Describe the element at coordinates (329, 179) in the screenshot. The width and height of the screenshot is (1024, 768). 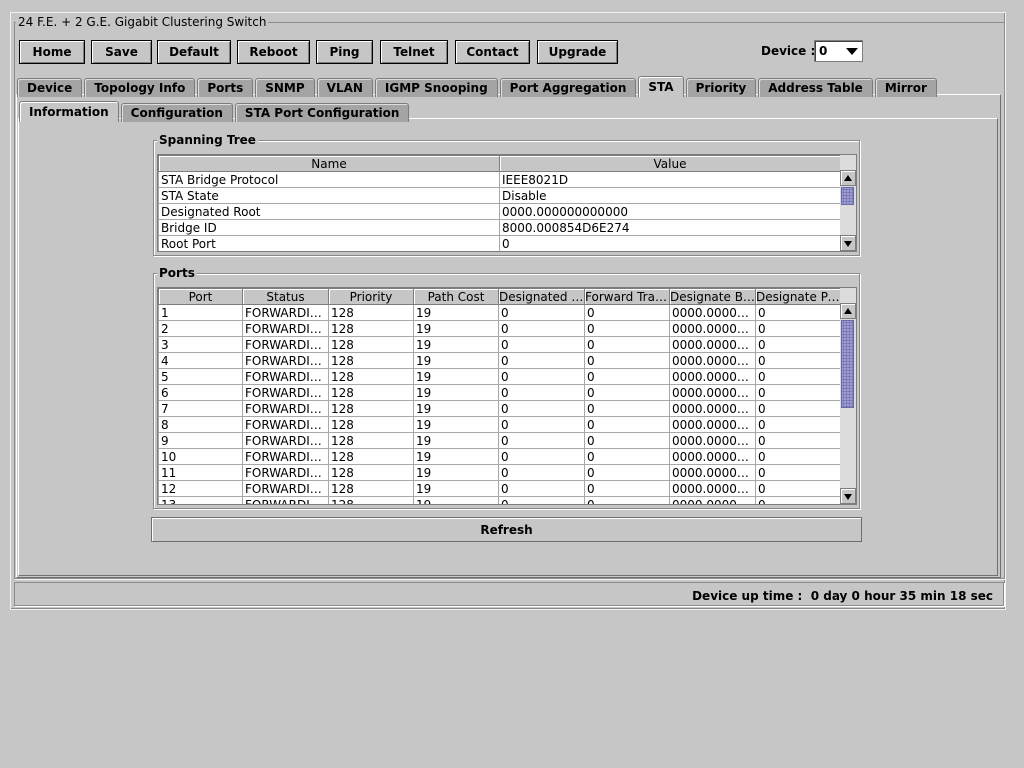
I see `table-cell: STA Bridge Protocol` at that location.